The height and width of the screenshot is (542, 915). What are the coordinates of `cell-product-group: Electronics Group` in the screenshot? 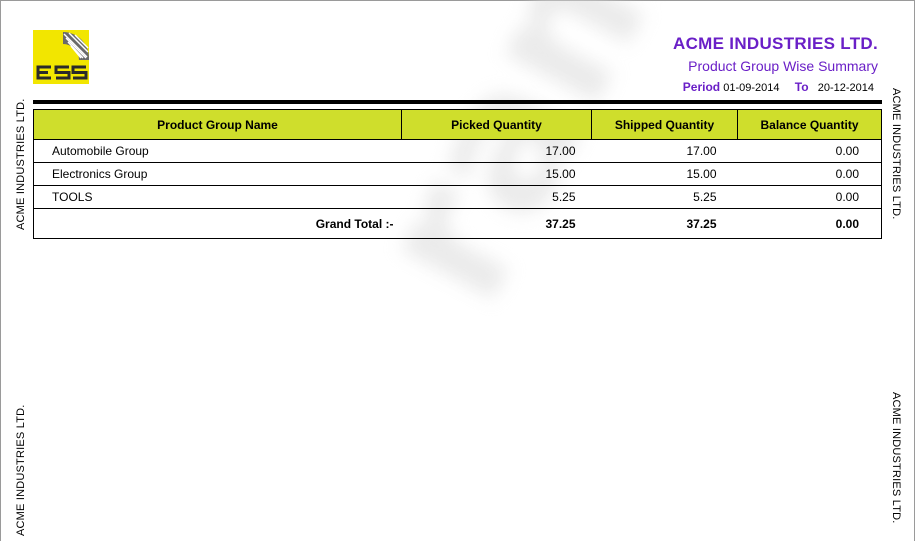 It's located at (217, 174).